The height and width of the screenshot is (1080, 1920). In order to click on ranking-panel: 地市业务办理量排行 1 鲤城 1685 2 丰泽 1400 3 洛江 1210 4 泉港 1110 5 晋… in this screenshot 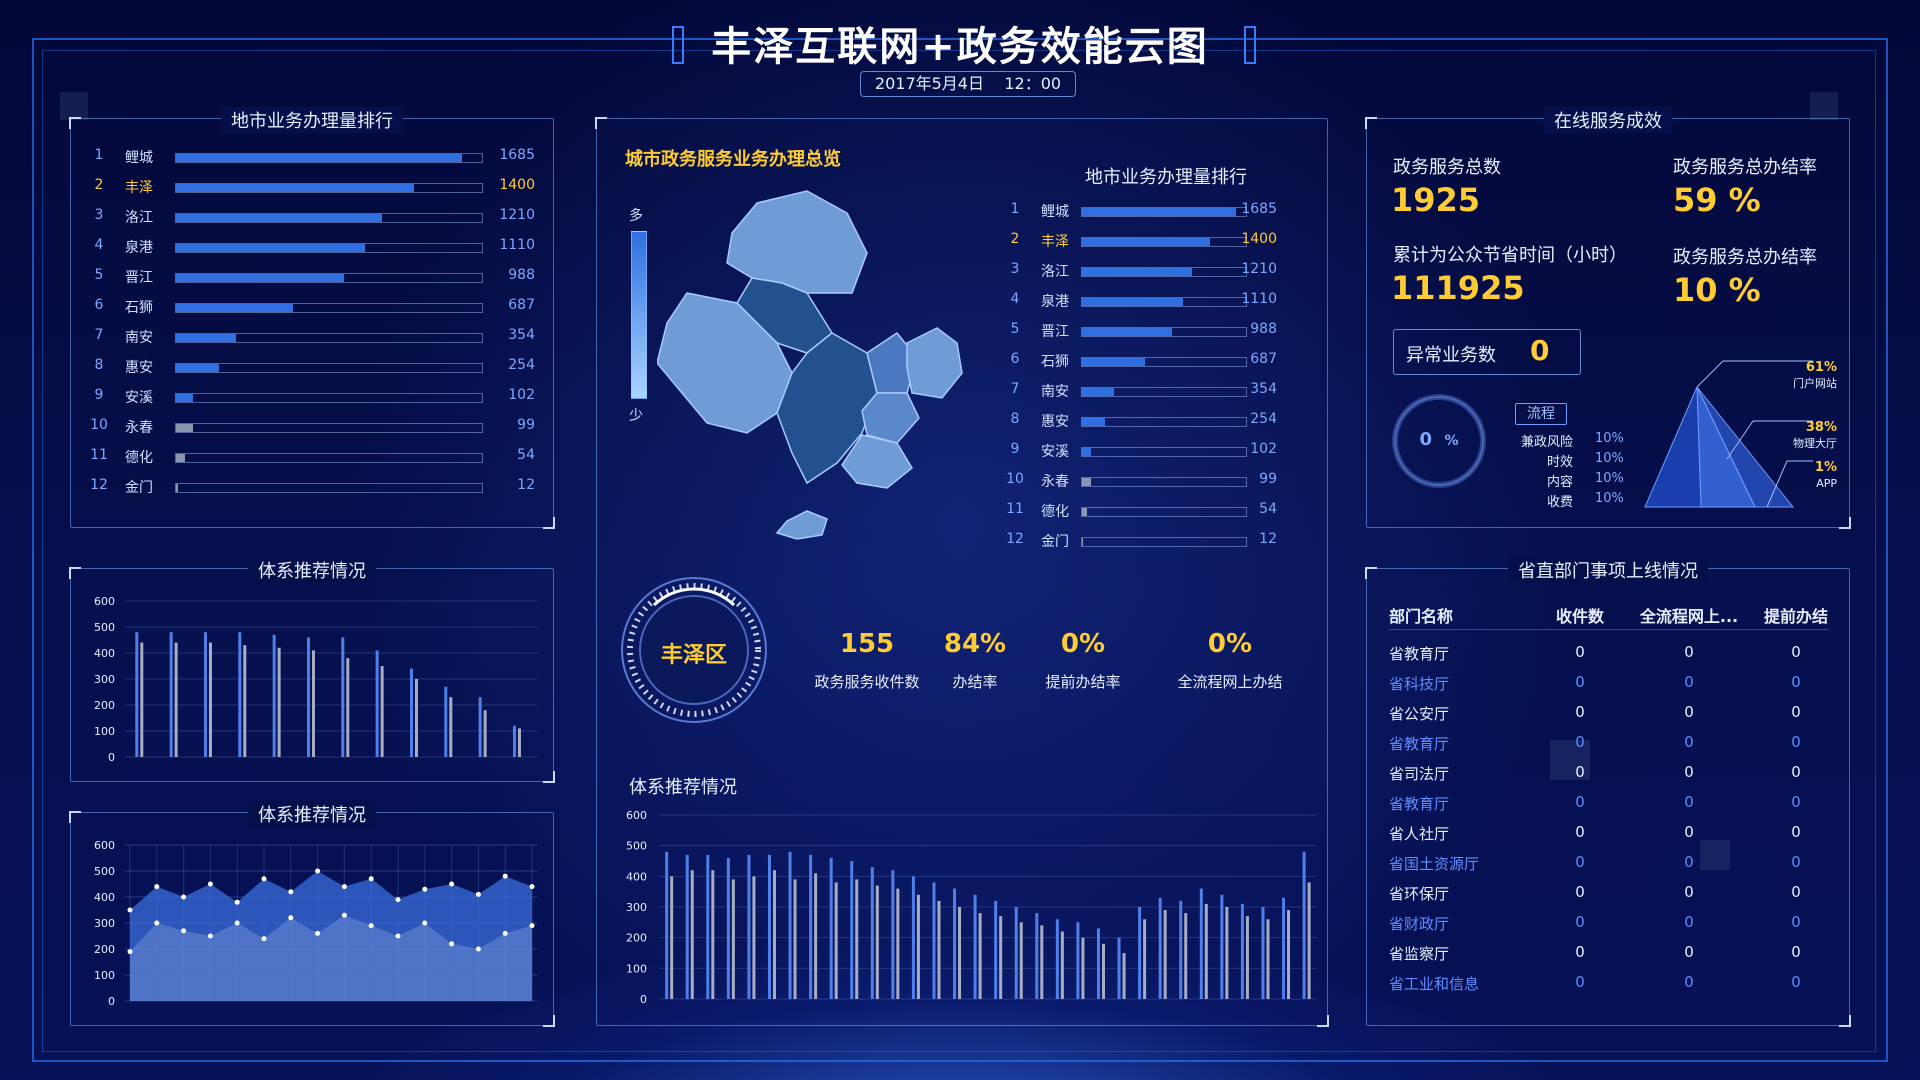, I will do `click(312, 318)`.